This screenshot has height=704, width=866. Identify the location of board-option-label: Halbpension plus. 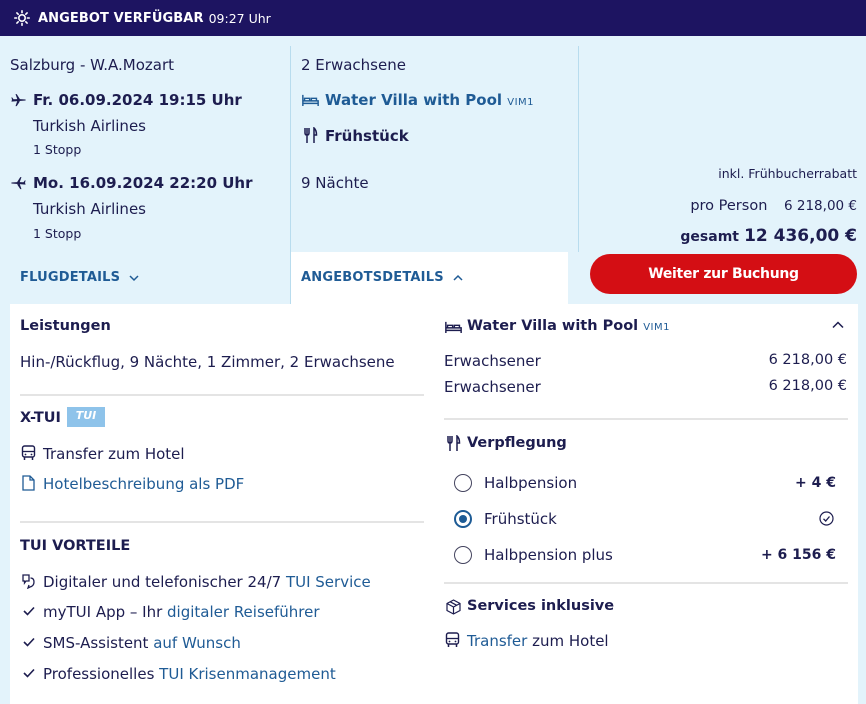
(548, 555).